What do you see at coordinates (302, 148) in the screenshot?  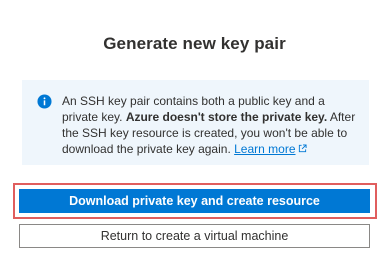 I see `external-link-icon` at bounding box center [302, 148].